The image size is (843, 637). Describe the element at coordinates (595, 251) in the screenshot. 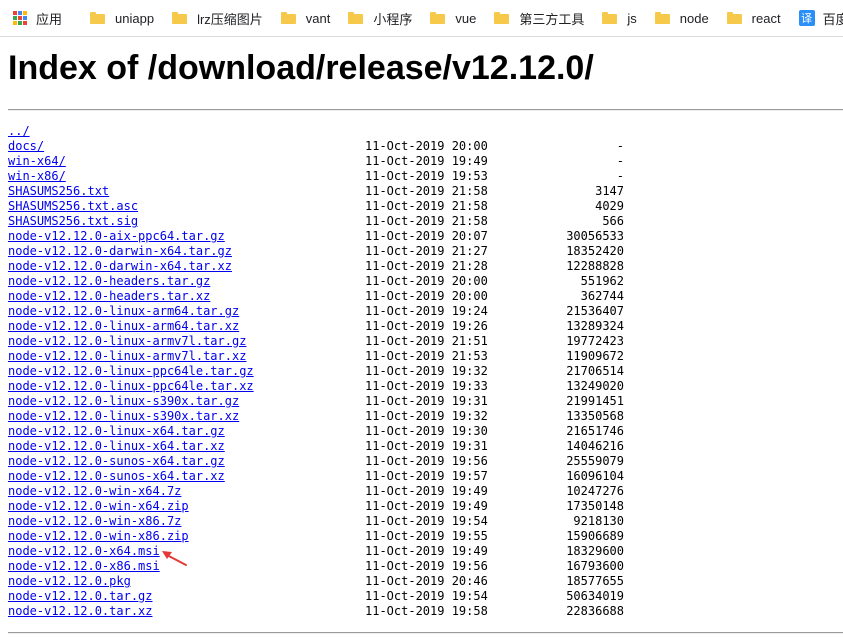

I see `file-size: 18352420` at that location.